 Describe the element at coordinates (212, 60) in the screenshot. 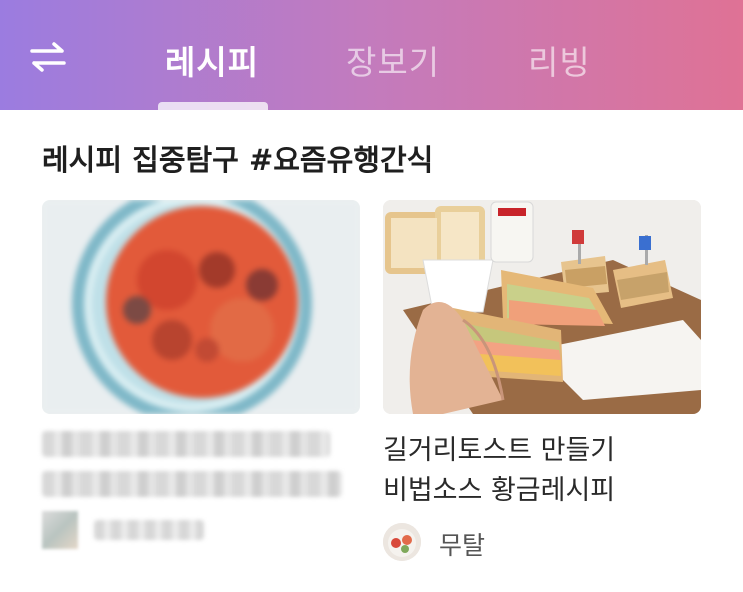

I see `tab-recipe: 레시피` at that location.